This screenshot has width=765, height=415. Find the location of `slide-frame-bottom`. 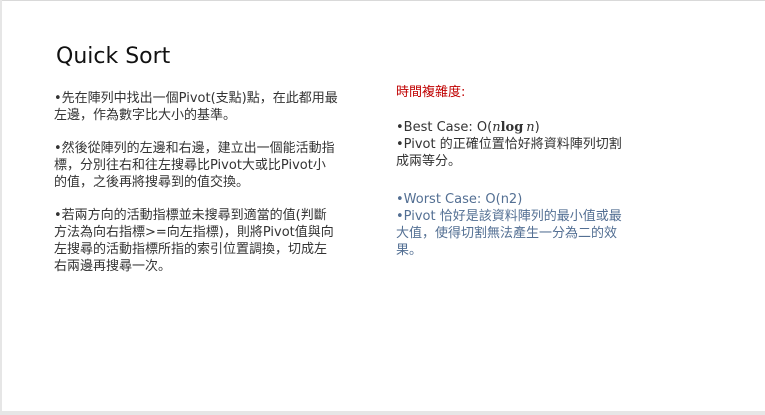

slide-frame-bottom is located at coordinates (382, 413).